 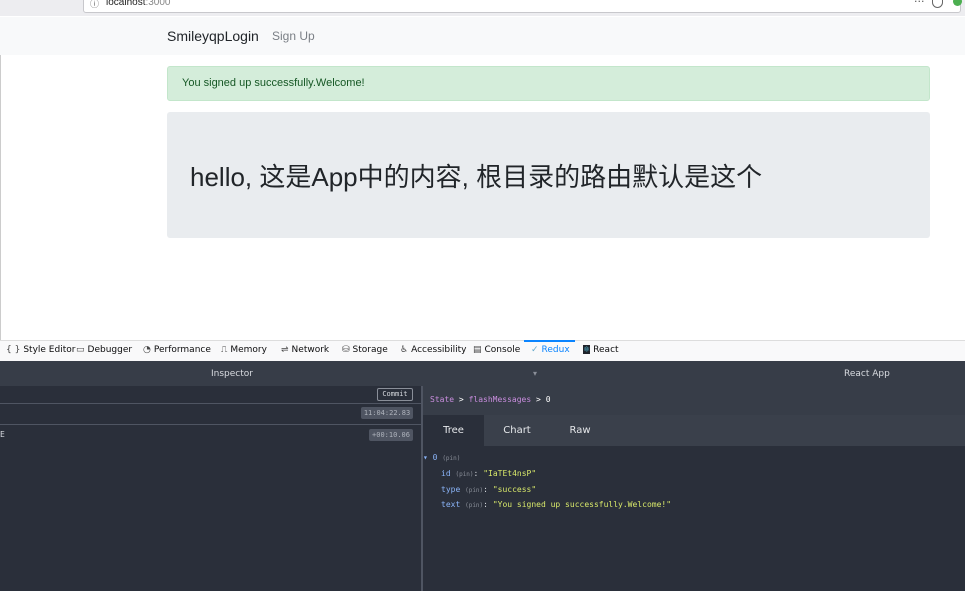 What do you see at coordinates (232, 374) in the screenshot?
I see `inspector-title: Inspector` at bounding box center [232, 374].